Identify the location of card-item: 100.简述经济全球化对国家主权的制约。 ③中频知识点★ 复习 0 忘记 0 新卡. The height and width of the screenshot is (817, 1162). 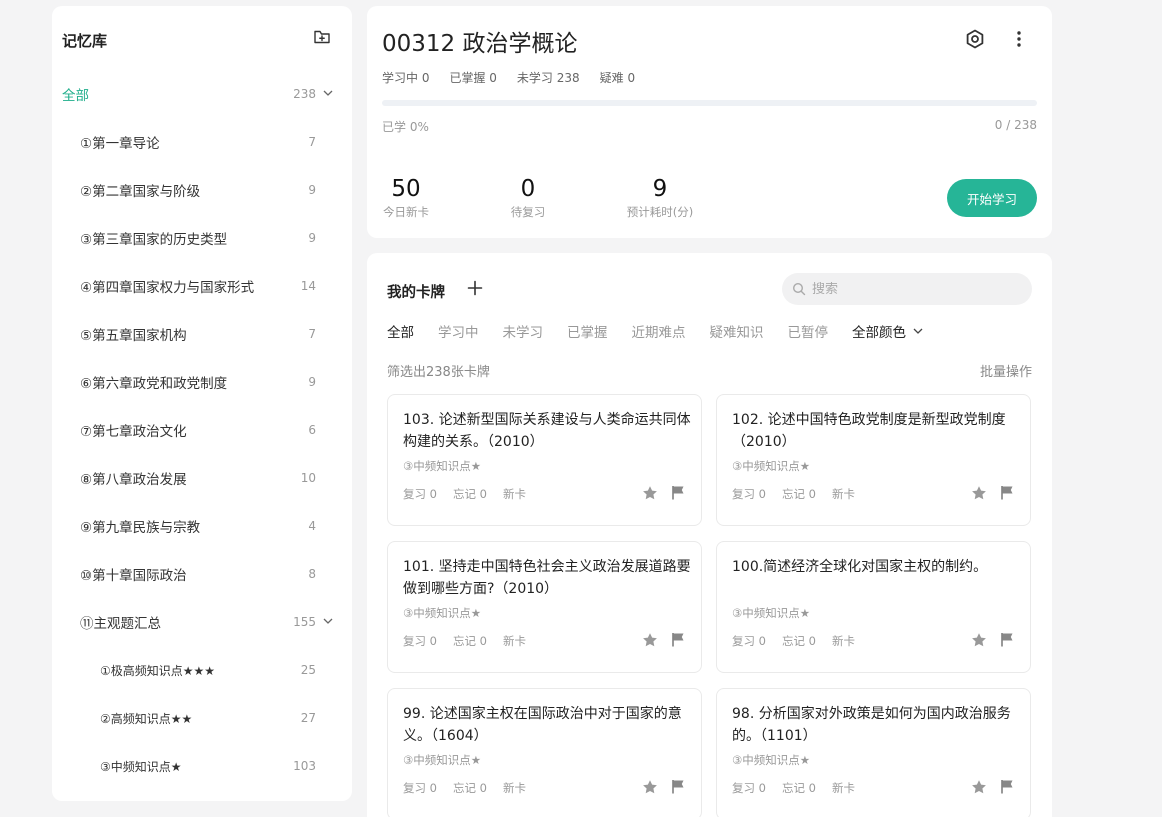
(873, 607).